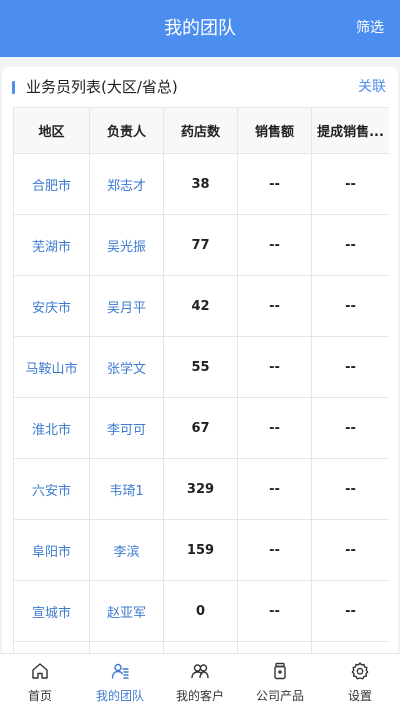 The height and width of the screenshot is (711, 400). I want to click on owner-cell: 韦琦1, so click(126, 489).